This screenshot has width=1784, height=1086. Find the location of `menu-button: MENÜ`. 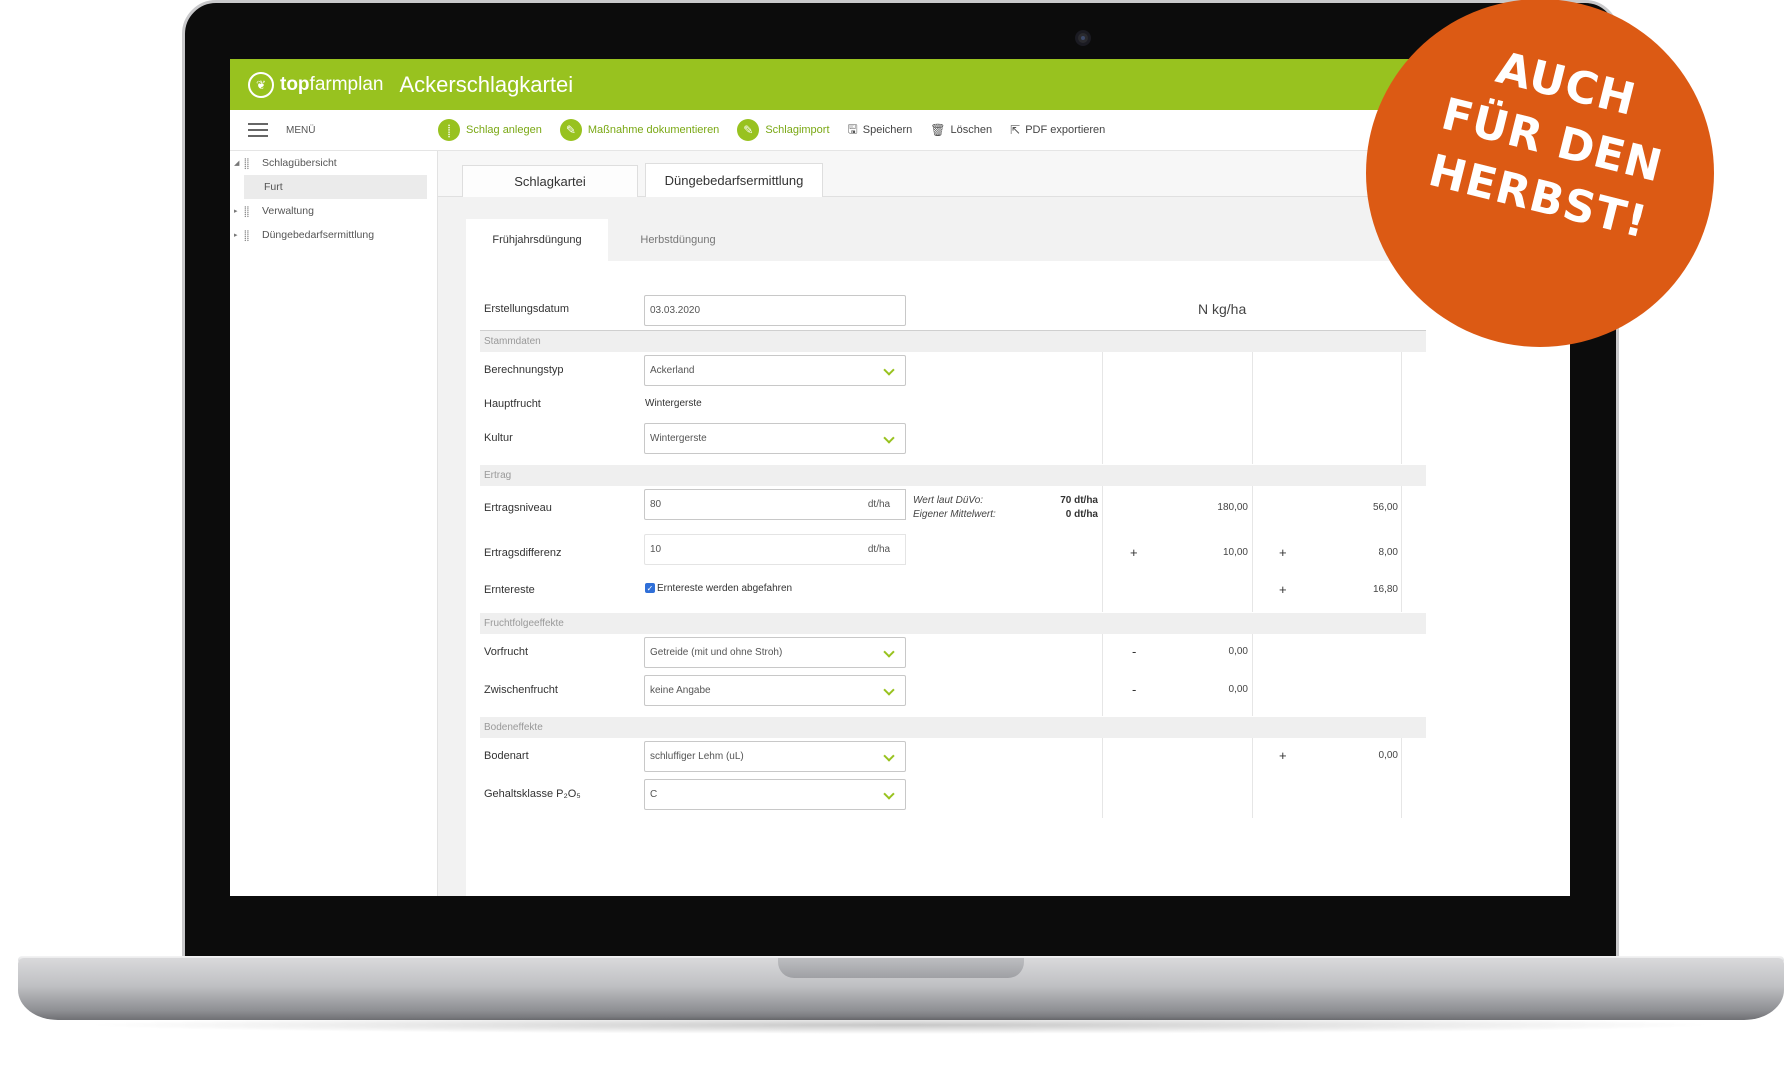

menu-button: MENÜ is located at coordinates (334, 130).